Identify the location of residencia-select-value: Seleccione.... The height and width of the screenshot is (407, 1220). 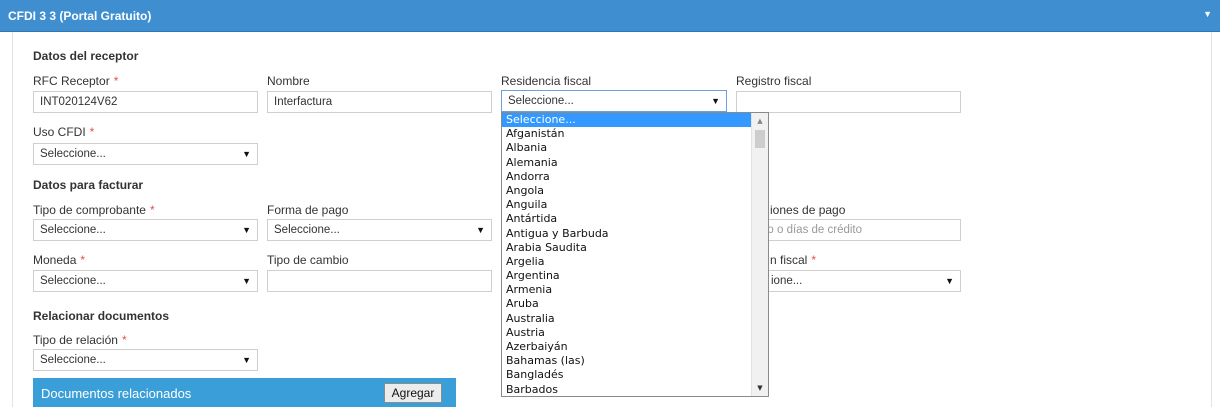
(541, 101).